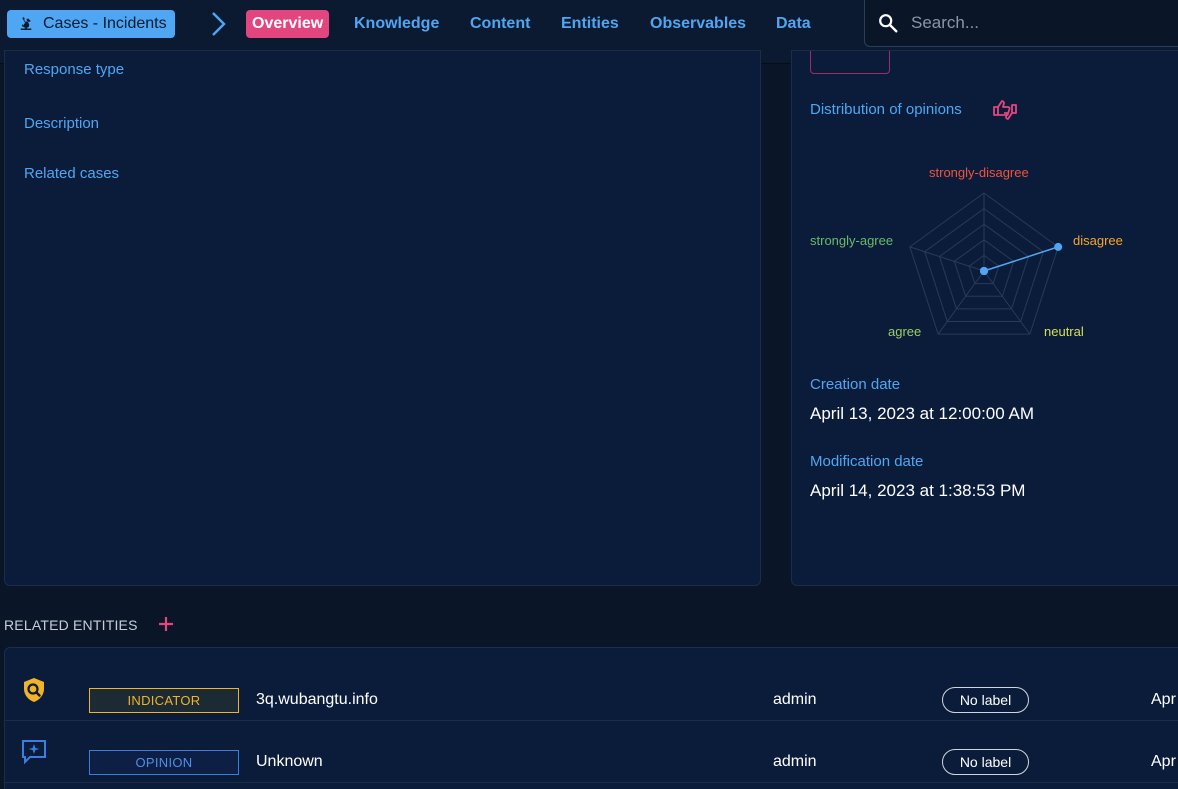 Image resolution: width=1178 pixels, height=789 pixels. Describe the element at coordinates (1058, 246) in the screenshot. I see `radar-point-disagree` at that location.